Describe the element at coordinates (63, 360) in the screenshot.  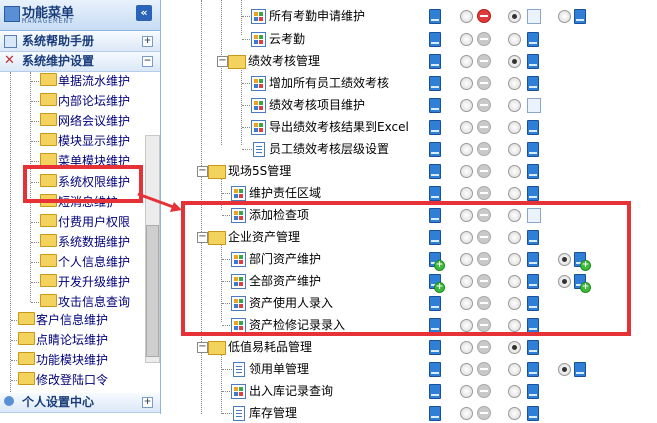
I see `sidebar-item: 功能模块维护` at that location.